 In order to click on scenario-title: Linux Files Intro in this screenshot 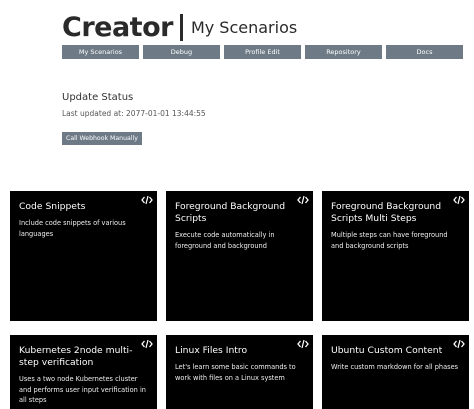, I will do `click(211, 350)`.